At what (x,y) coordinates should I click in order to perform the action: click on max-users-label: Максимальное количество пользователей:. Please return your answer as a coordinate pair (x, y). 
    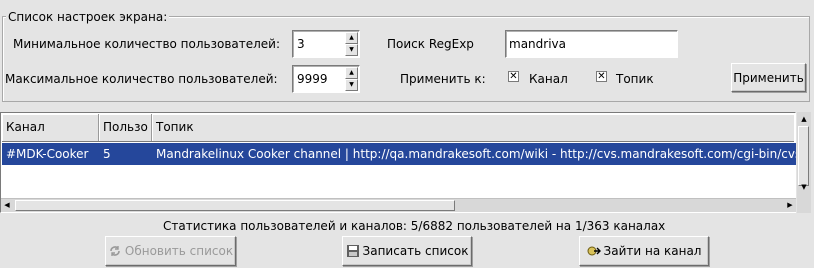
    Looking at the image, I should click on (141, 79).